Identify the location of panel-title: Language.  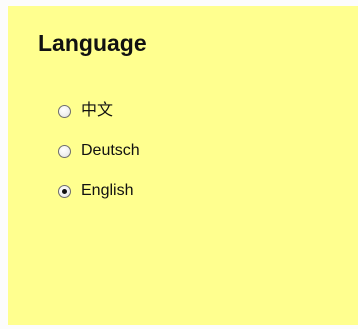
(92, 43).